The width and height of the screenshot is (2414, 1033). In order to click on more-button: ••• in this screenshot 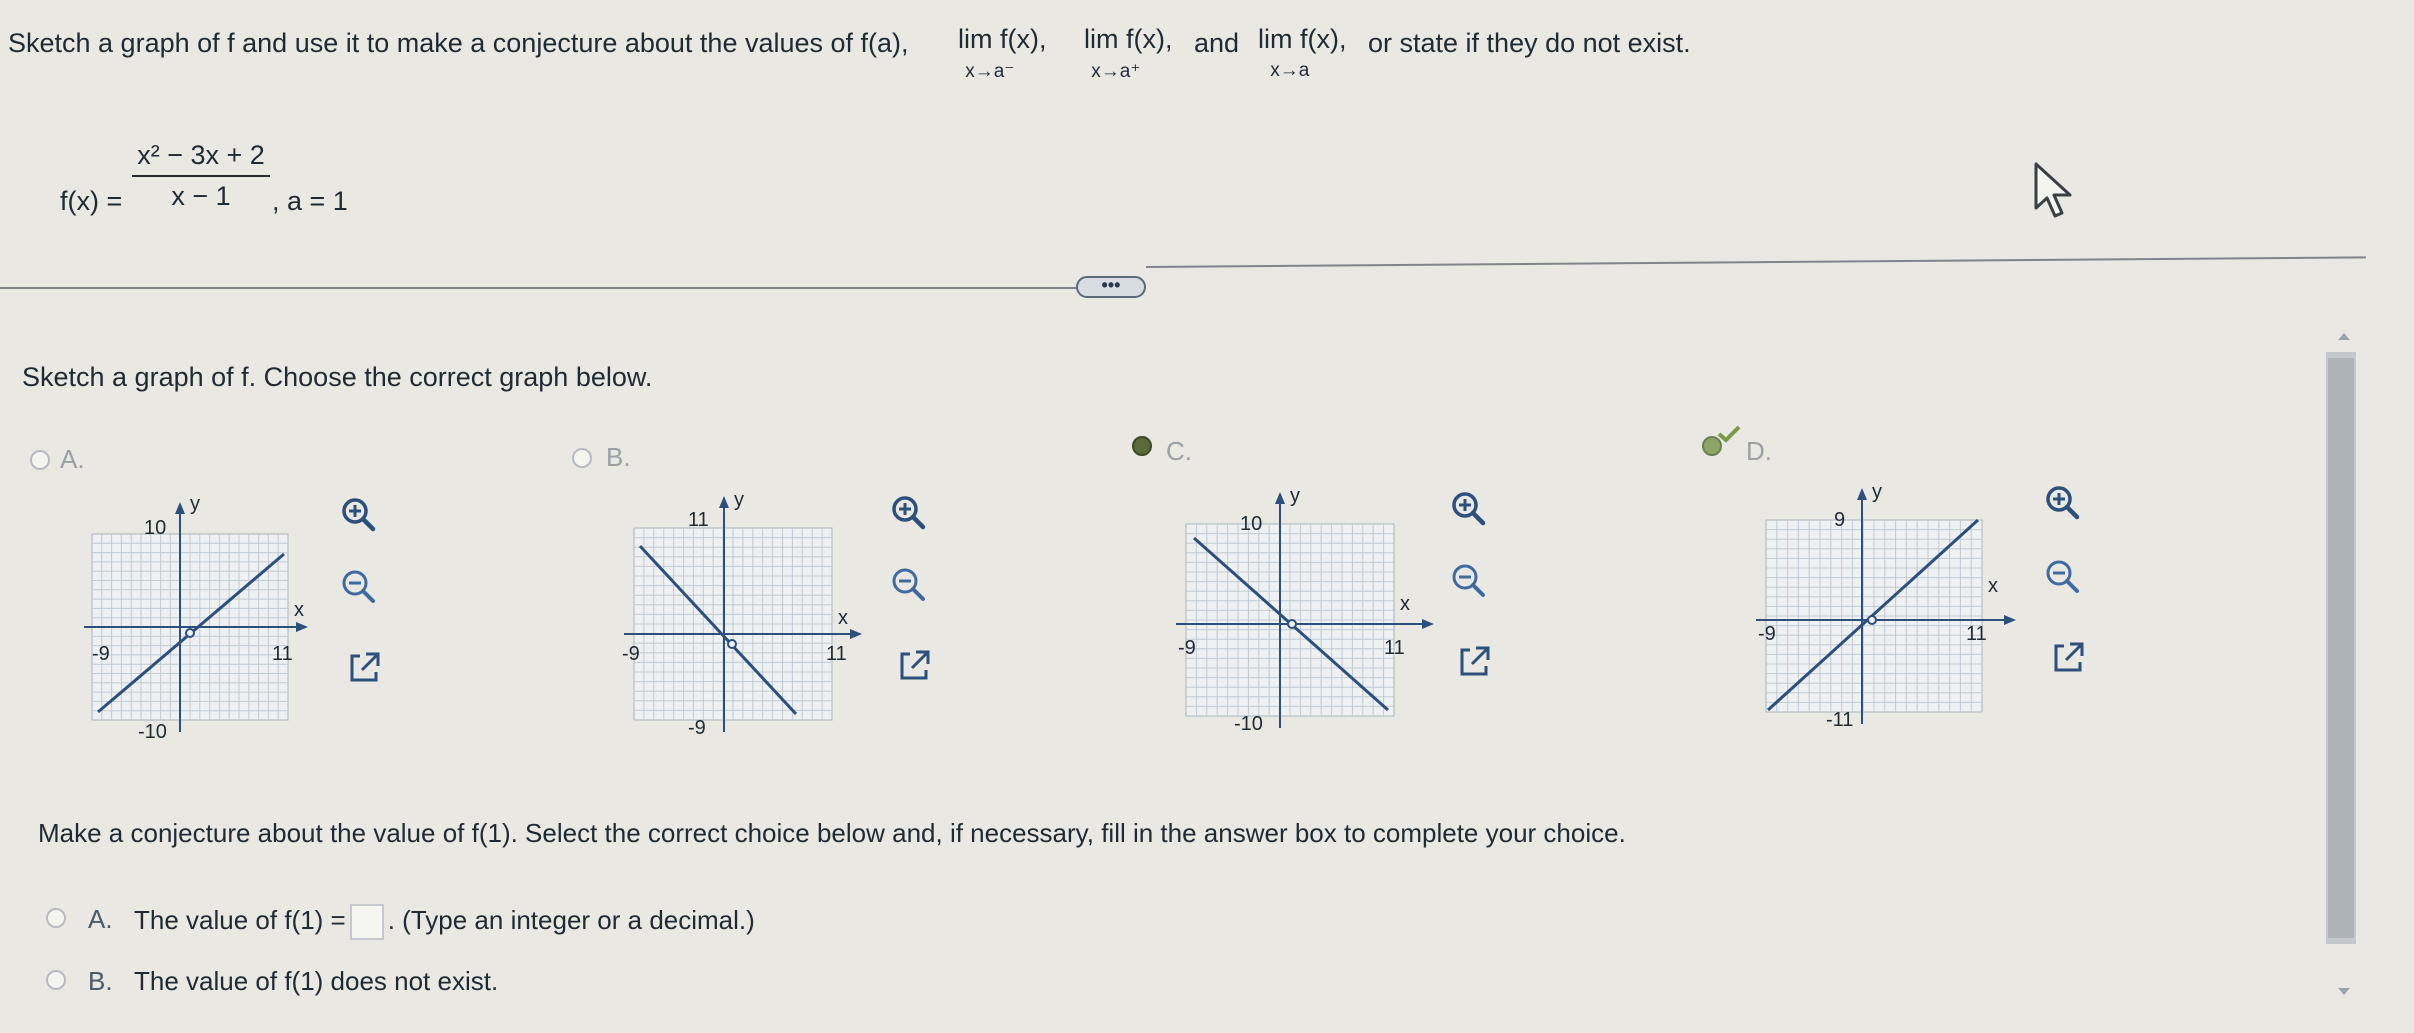, I will do `click(1111, 287)`.